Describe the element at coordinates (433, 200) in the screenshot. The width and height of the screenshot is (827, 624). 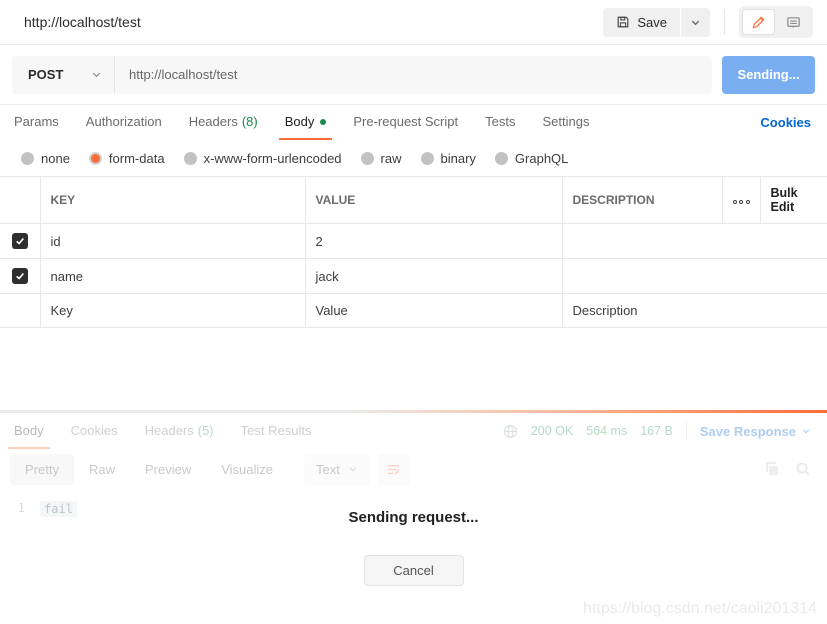
I see `value-column-header: VALUE` at that location.